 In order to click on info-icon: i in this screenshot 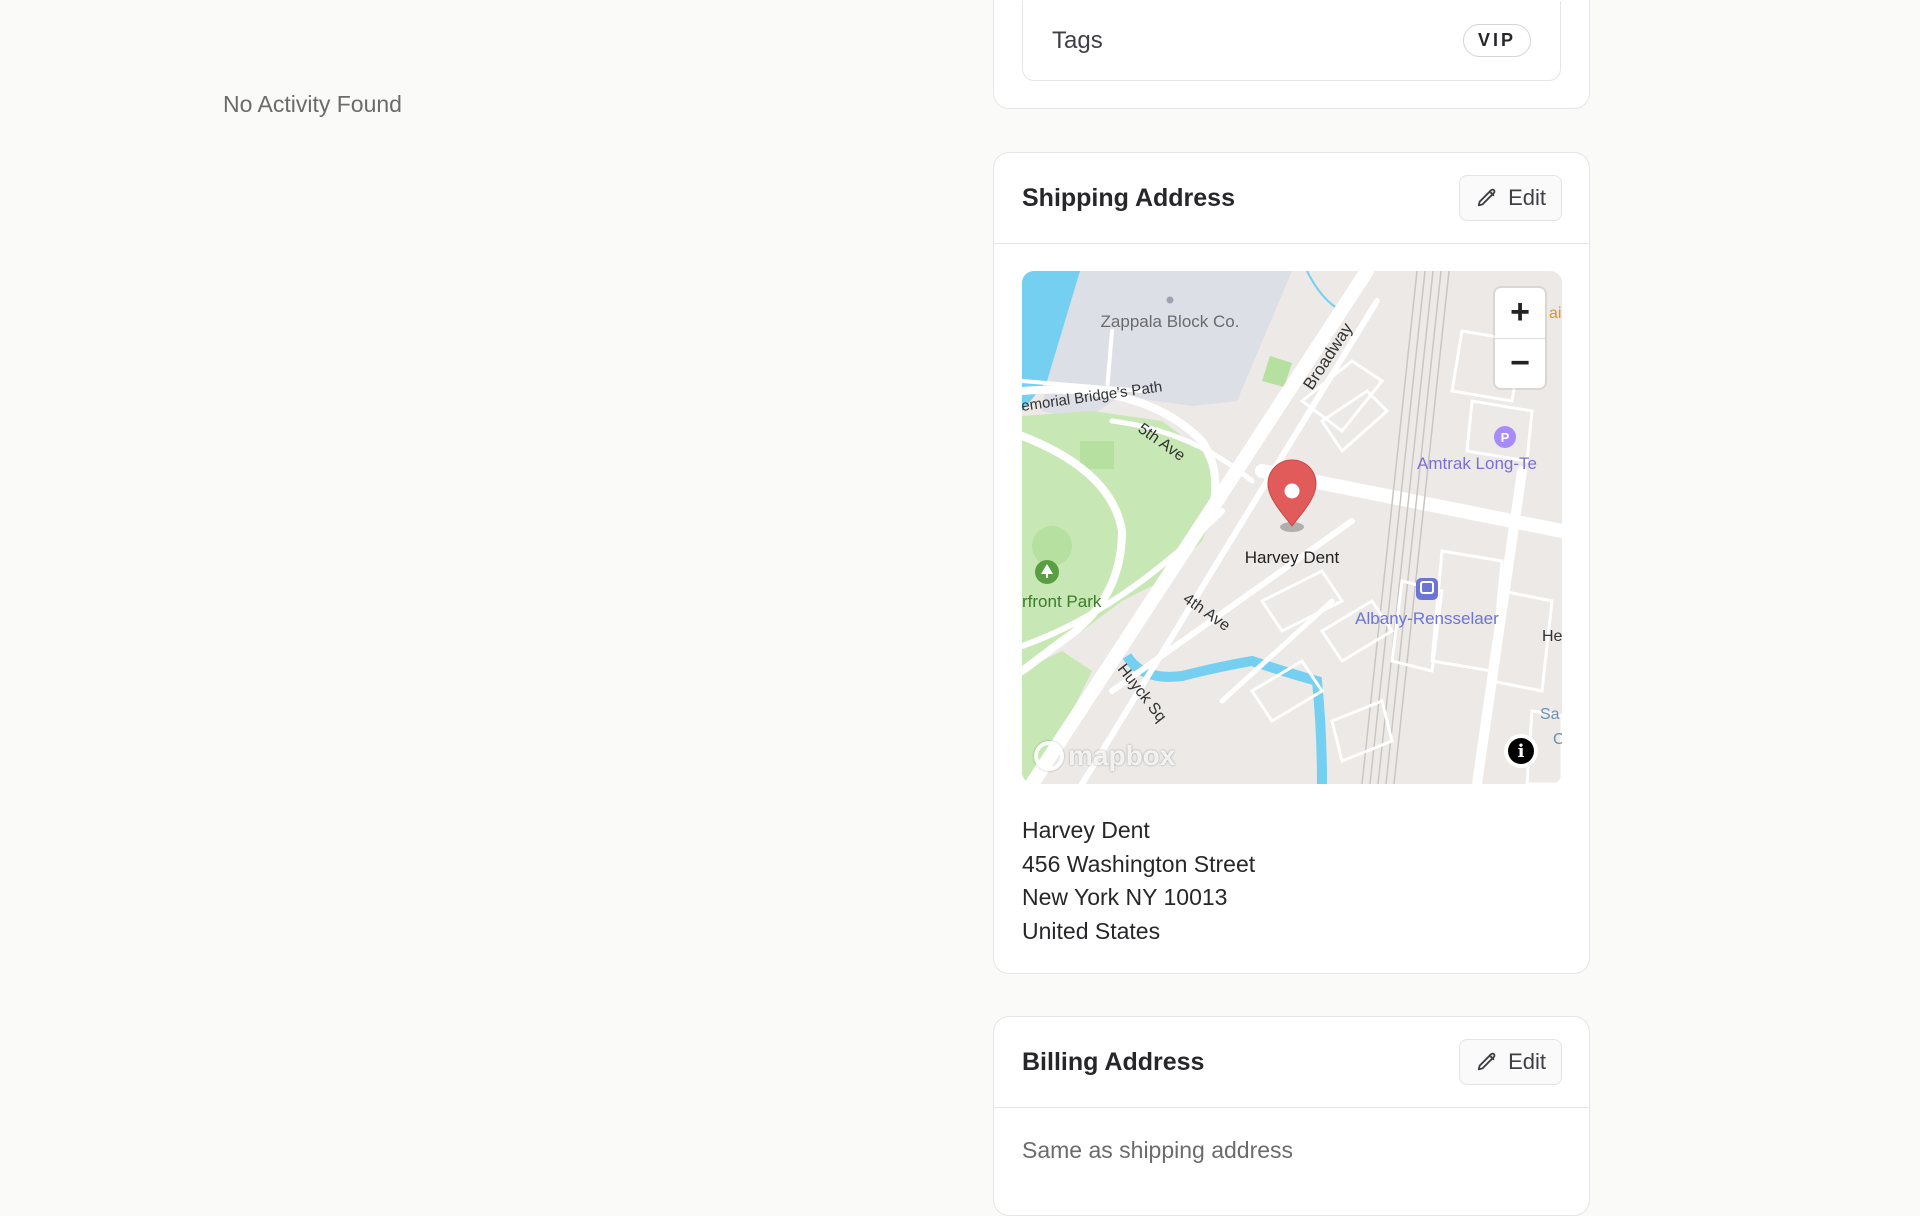, I will do `click(1521, 751)`.